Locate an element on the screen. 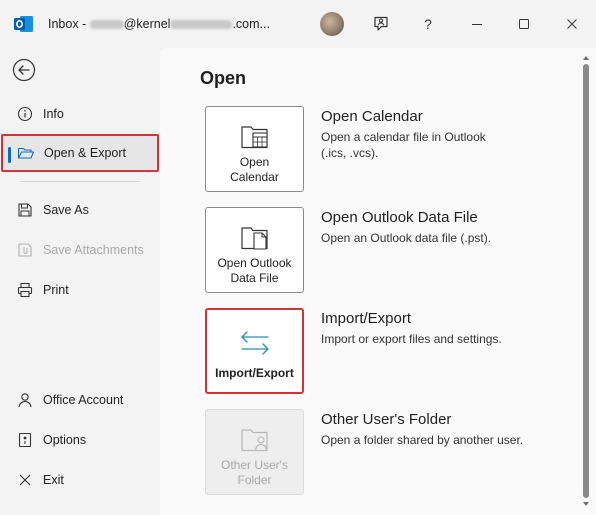 This screenshot has height=515, width=596. feedback-button is located at coordinates (381, 24).